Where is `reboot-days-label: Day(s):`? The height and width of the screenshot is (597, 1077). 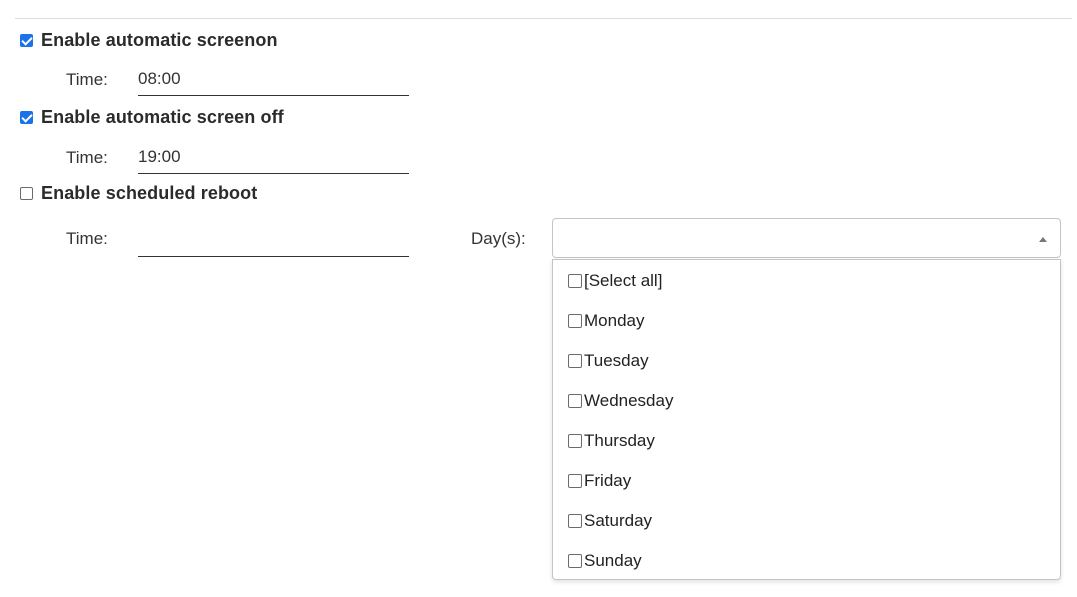 reboot-days-label: Day(s): is located at coordinates (498, 238).